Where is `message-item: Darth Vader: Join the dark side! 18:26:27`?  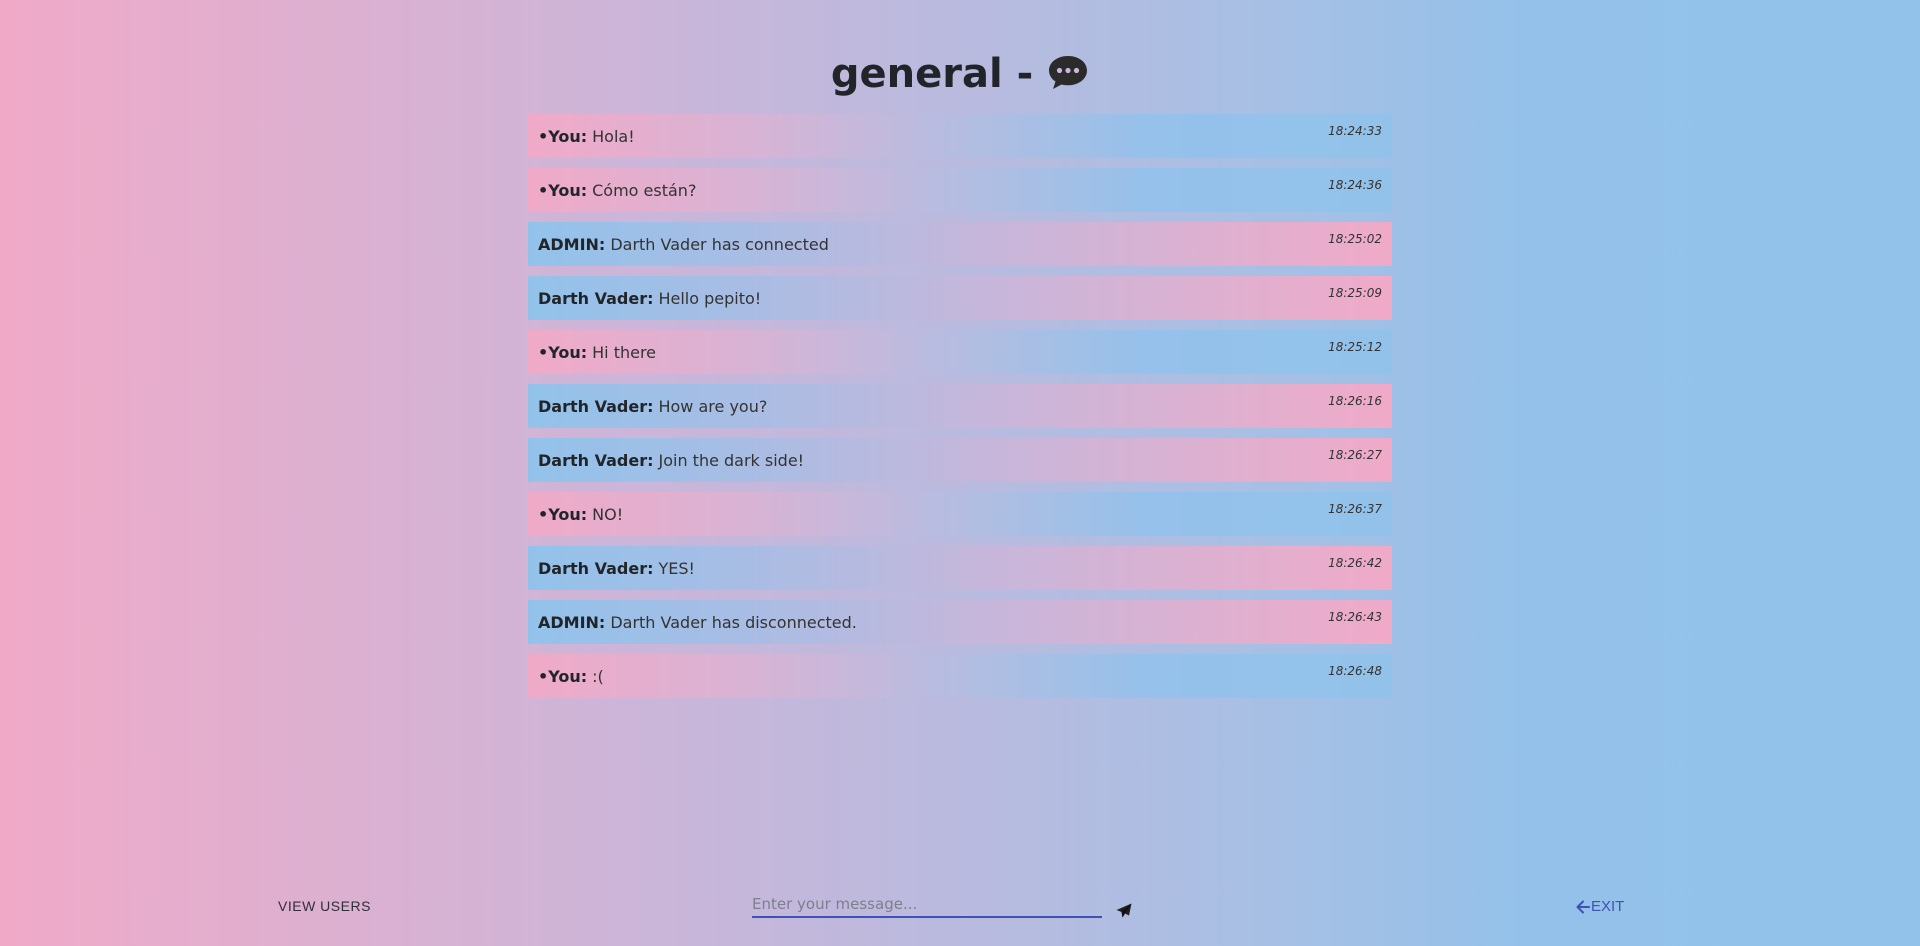
message-item: Darth Vader: Join the dark side! 18:26:27 is located at coordinates (960, 460).